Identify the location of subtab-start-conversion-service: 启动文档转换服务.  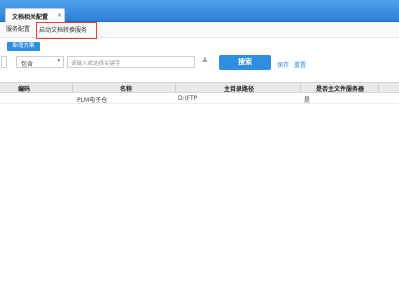
(66, 30).